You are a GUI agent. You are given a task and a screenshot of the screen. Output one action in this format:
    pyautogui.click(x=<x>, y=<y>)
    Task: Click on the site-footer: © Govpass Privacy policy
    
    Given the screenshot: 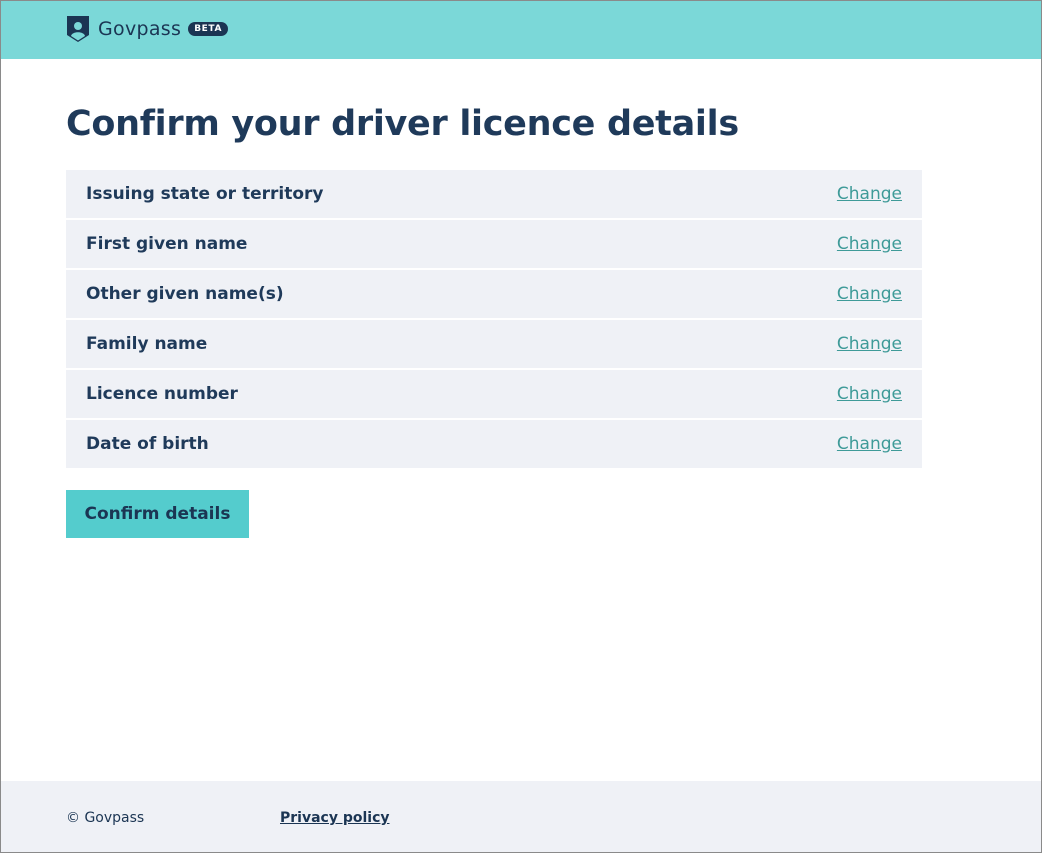 What is the action you would take?
    pyautogui.click(x=521, y=816)
    